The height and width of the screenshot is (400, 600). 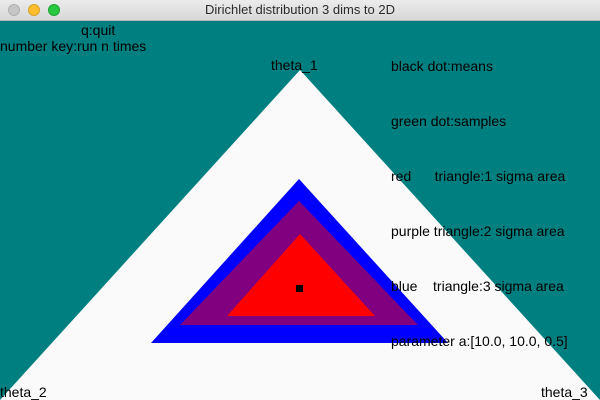 I want to click on vertex-label-theta-2: theta_2, so click(x=23, y=392).